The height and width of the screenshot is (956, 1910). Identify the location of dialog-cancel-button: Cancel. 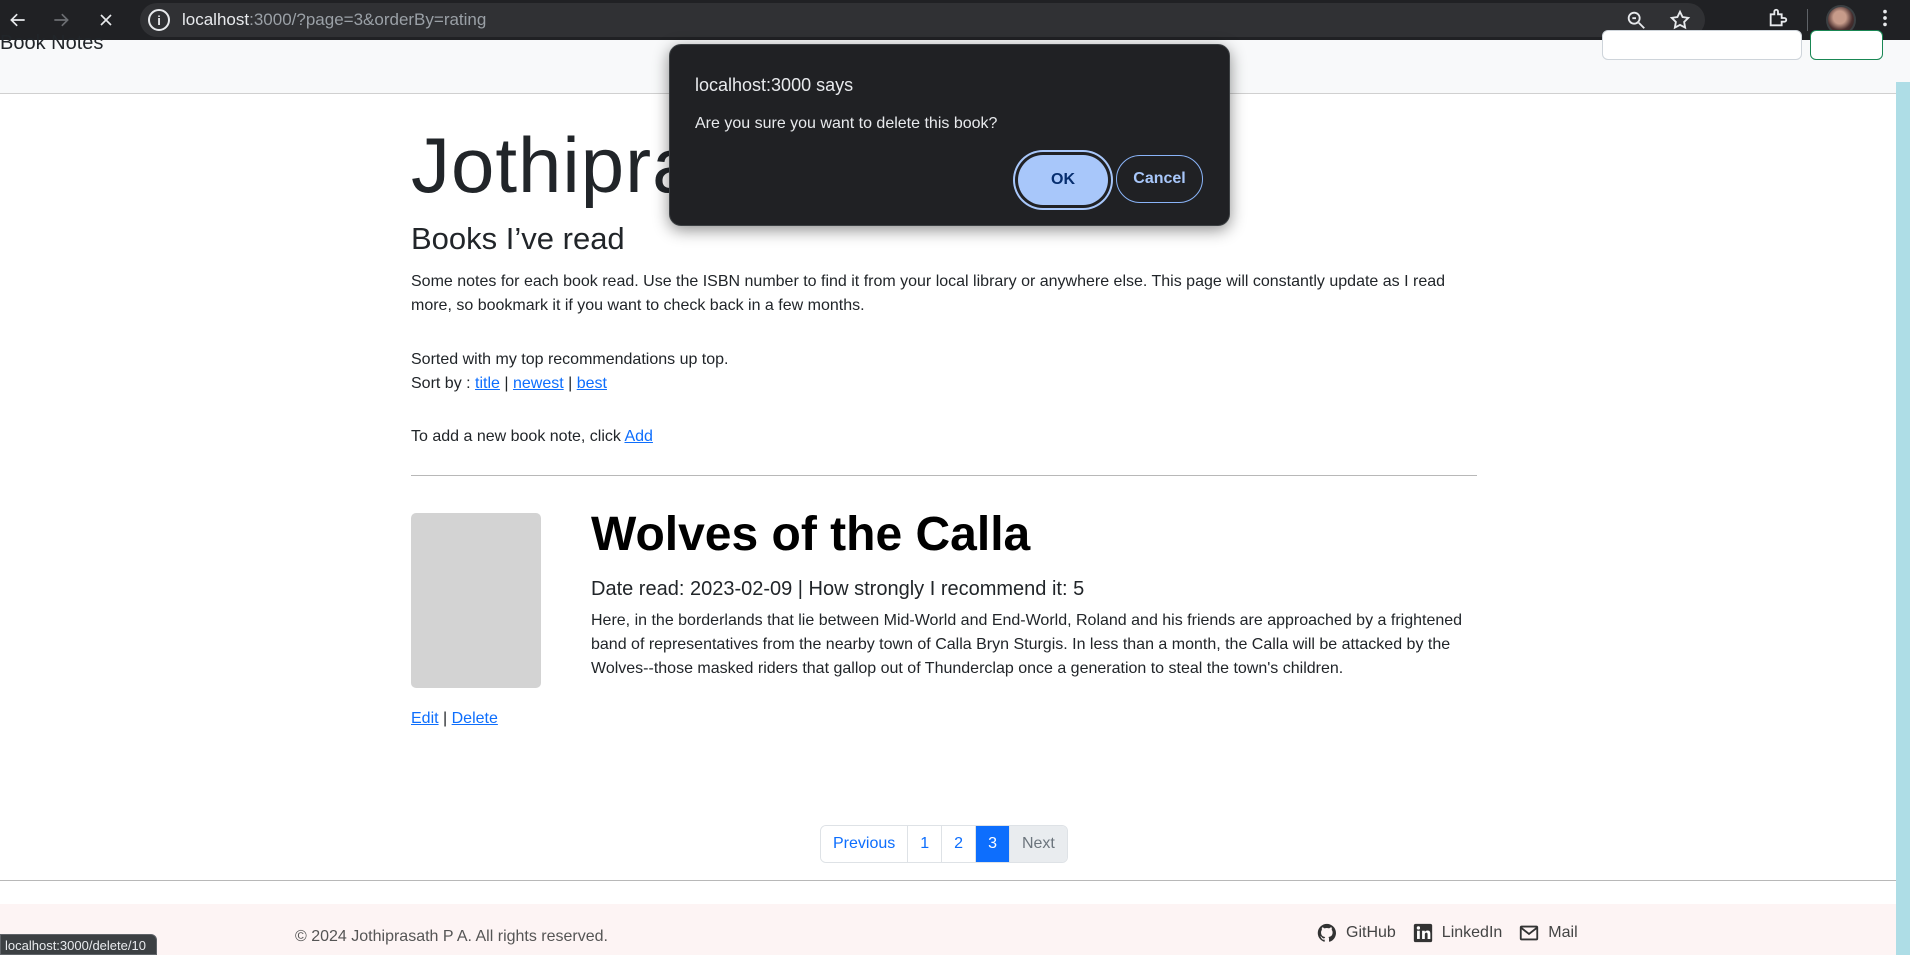
(1159, 179).